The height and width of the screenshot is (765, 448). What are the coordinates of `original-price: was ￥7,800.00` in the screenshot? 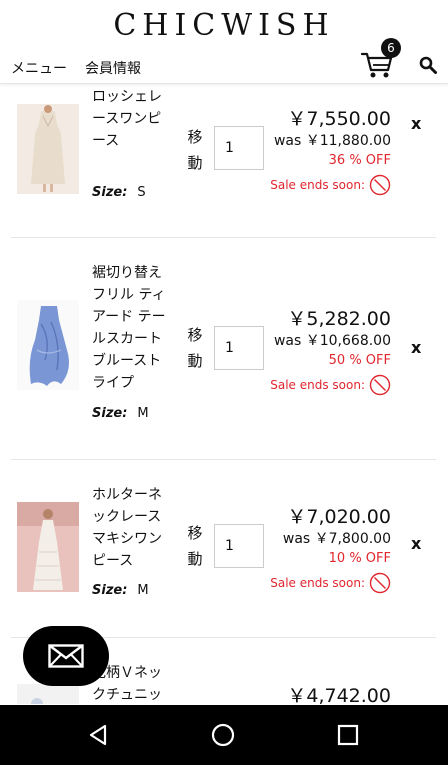 It's located at (336, 539).